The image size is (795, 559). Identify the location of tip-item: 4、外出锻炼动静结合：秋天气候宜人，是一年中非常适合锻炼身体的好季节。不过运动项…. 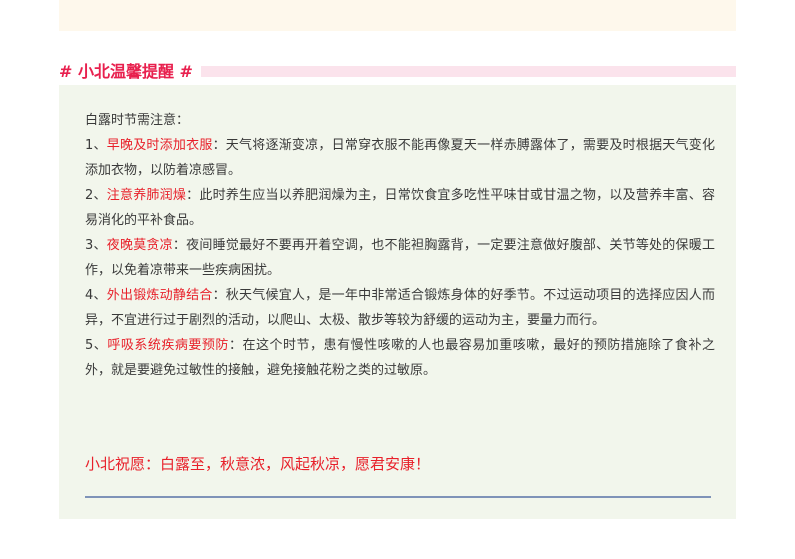
(400, 308).